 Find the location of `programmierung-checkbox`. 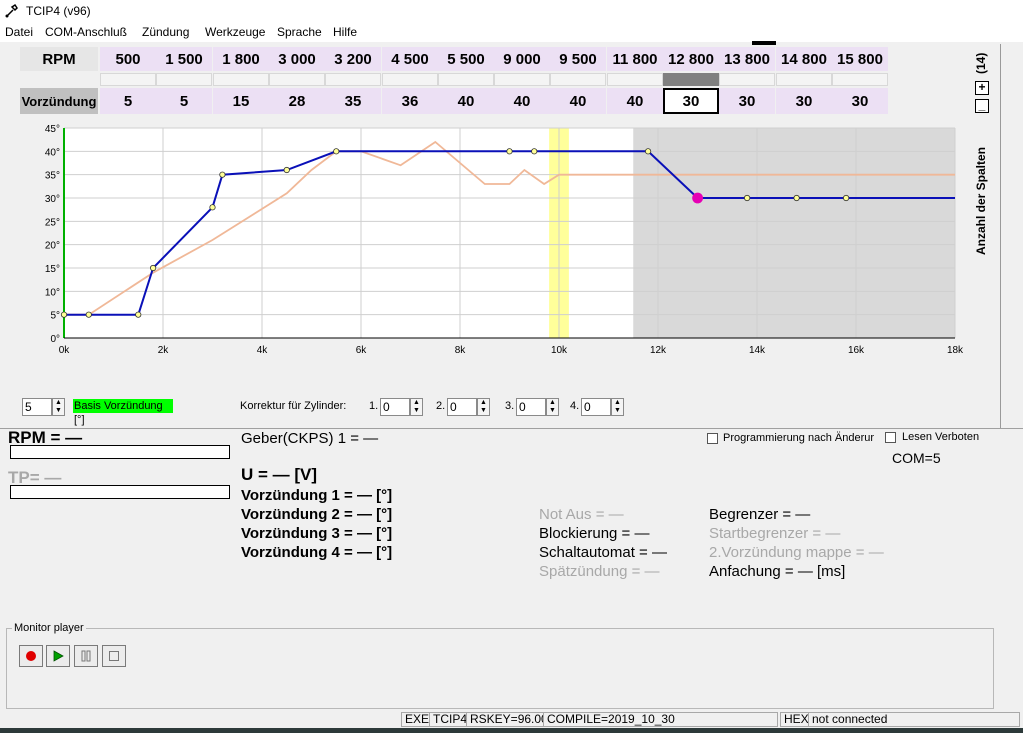

programmierung-checkbox is located at coordinates (712, 438).